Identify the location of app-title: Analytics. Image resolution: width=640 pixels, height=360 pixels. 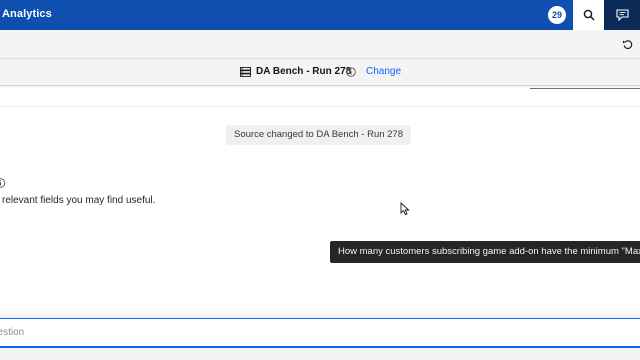
(27, 14).